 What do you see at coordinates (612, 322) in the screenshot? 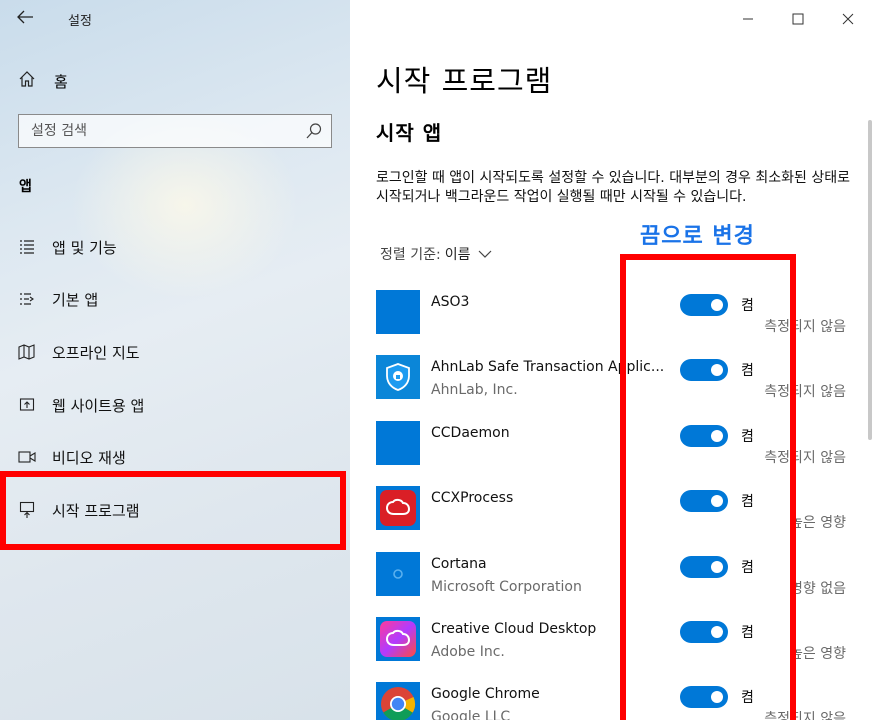
I see `app-row: ASO3 켬 측정되지 않음` at bounding box center [612, 322].